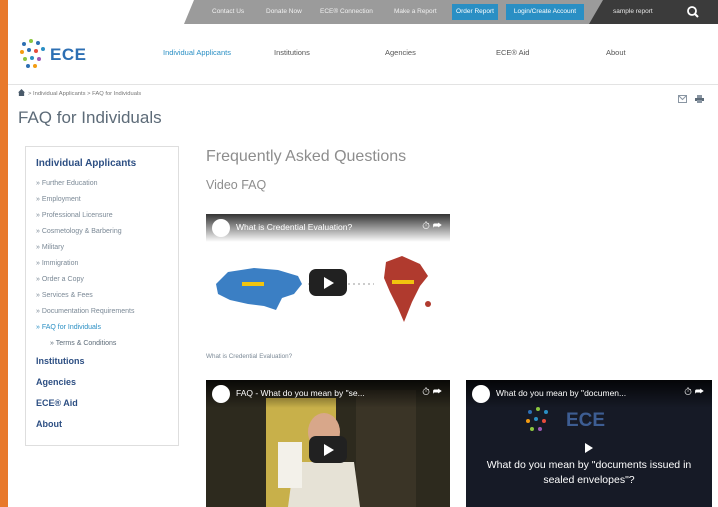 The width and height of the screenshot is (718, 507). Describe the element at coordinates (197, 52) in the screenshot. I see `nav-individual-applicants: Individual Applicants` at that location.